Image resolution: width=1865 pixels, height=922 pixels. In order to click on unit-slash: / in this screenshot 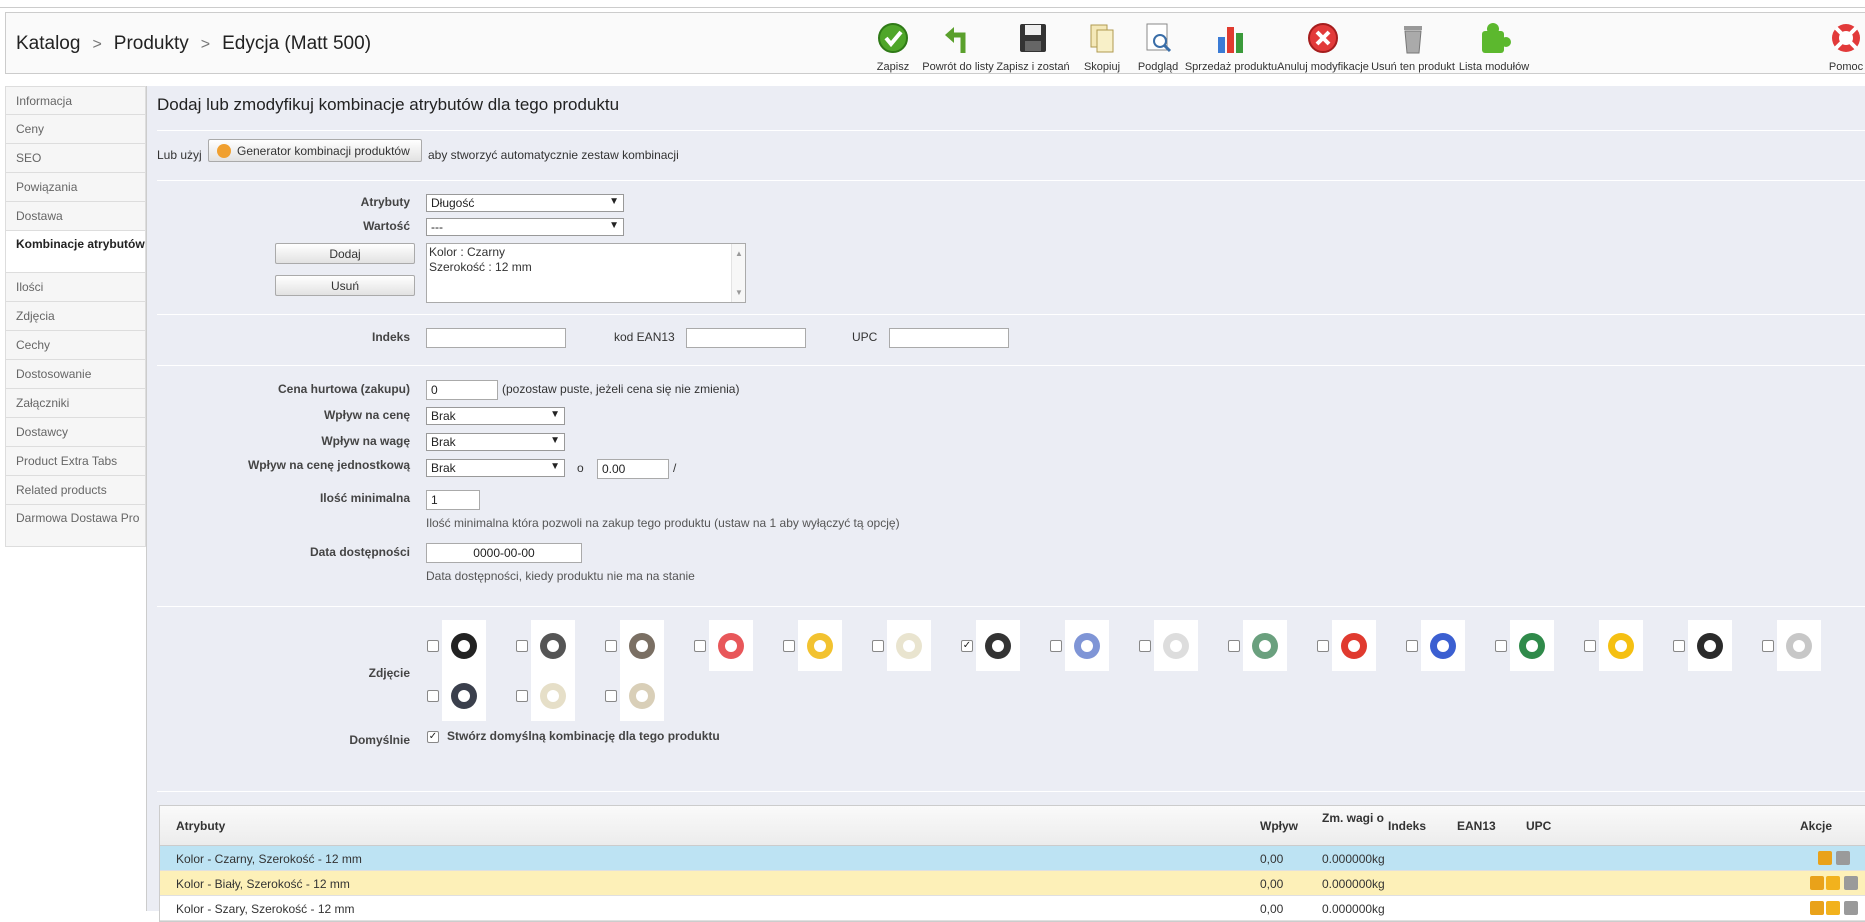, I will do `click(675, 468)`.